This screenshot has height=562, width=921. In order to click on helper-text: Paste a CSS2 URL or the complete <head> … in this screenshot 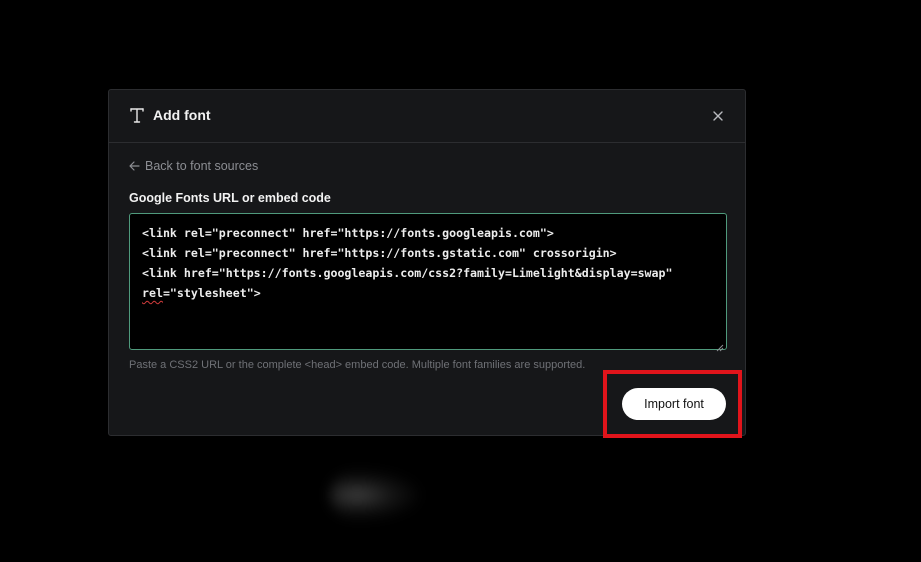, I will do `click(357, 365)`.